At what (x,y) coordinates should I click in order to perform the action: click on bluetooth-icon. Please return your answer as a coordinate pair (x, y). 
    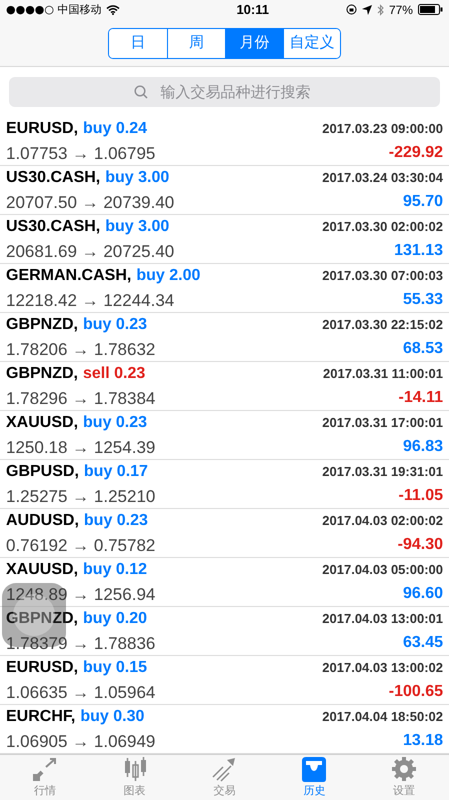
    Looking at the image, I should click on (380, 10).